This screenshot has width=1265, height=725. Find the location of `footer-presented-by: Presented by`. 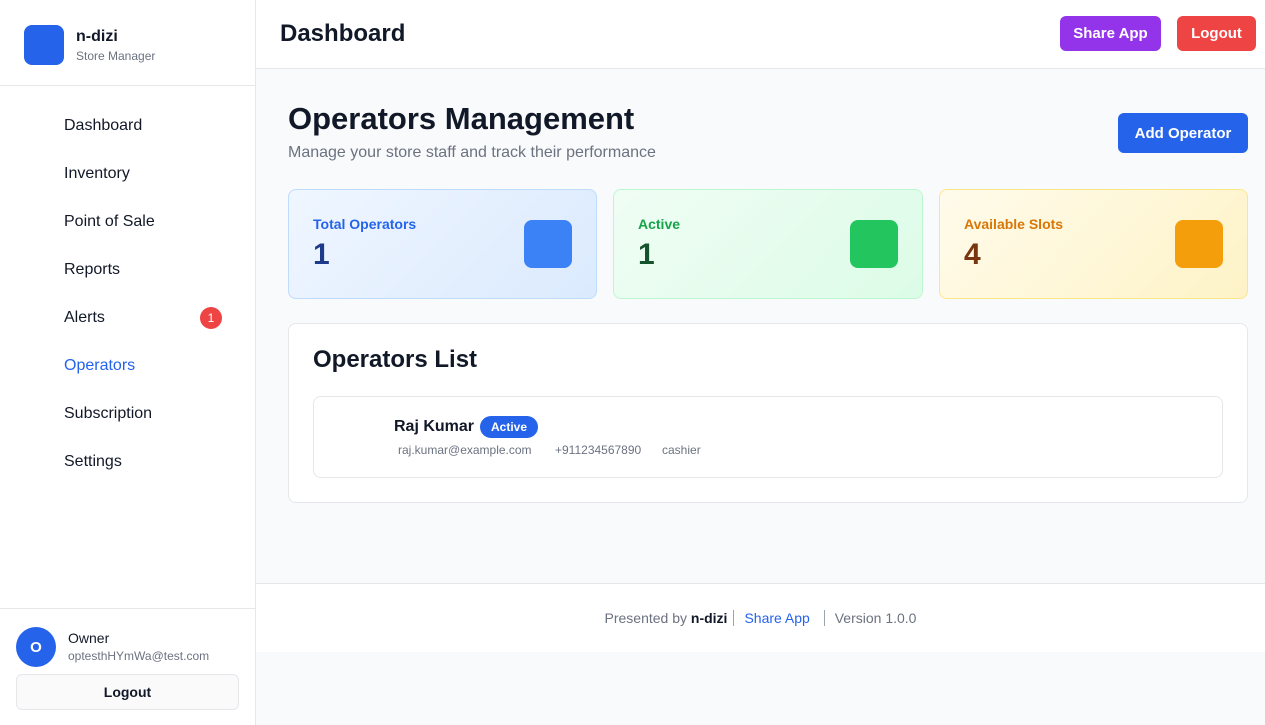

footer-presented-by: Presented by is located at coordinates (646, 618).